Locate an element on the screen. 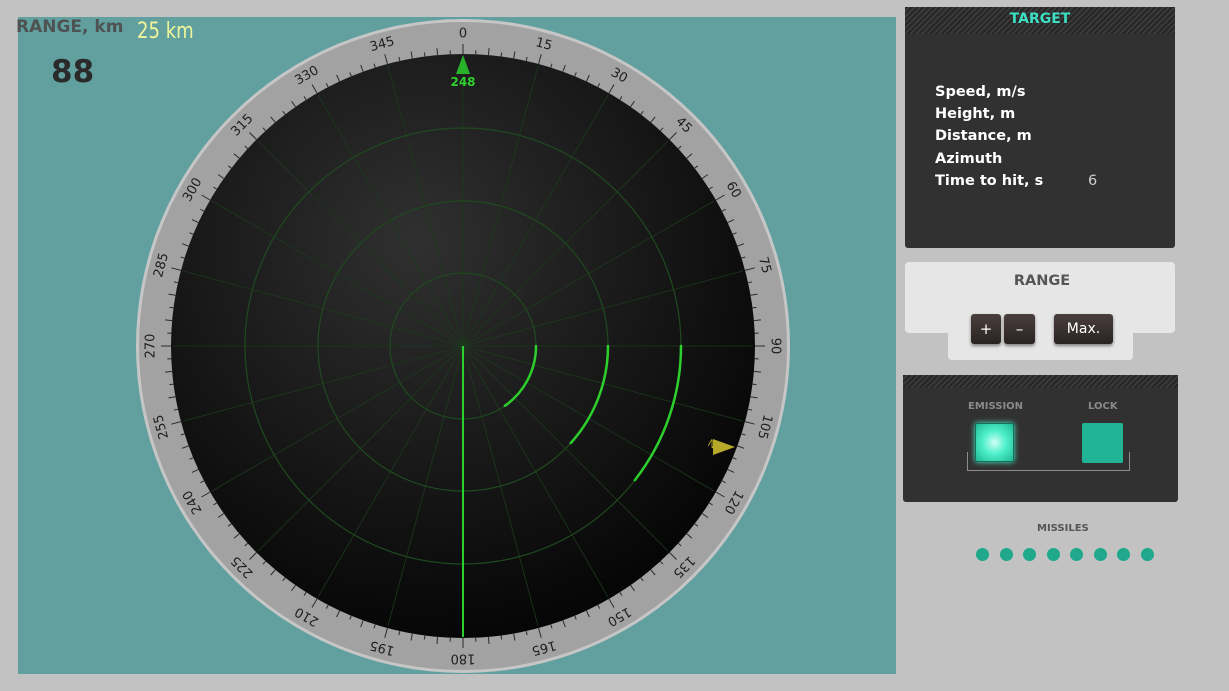 This screenshot has width=1229, height=691. range-plus-button: + is located at coordinates (986, 329).